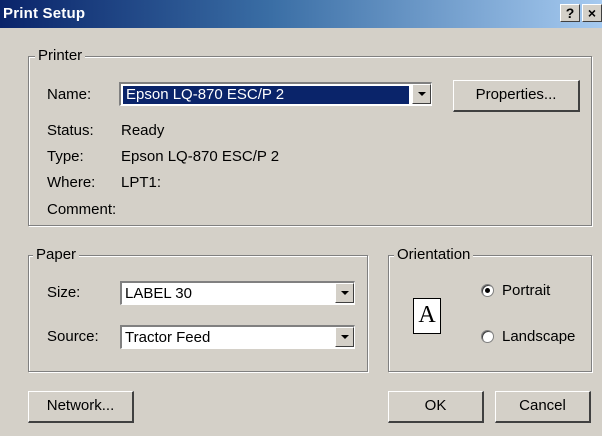  I want to click on printer-name-select: Epson LQ-870 ESC/P 2, so click(275, 94).